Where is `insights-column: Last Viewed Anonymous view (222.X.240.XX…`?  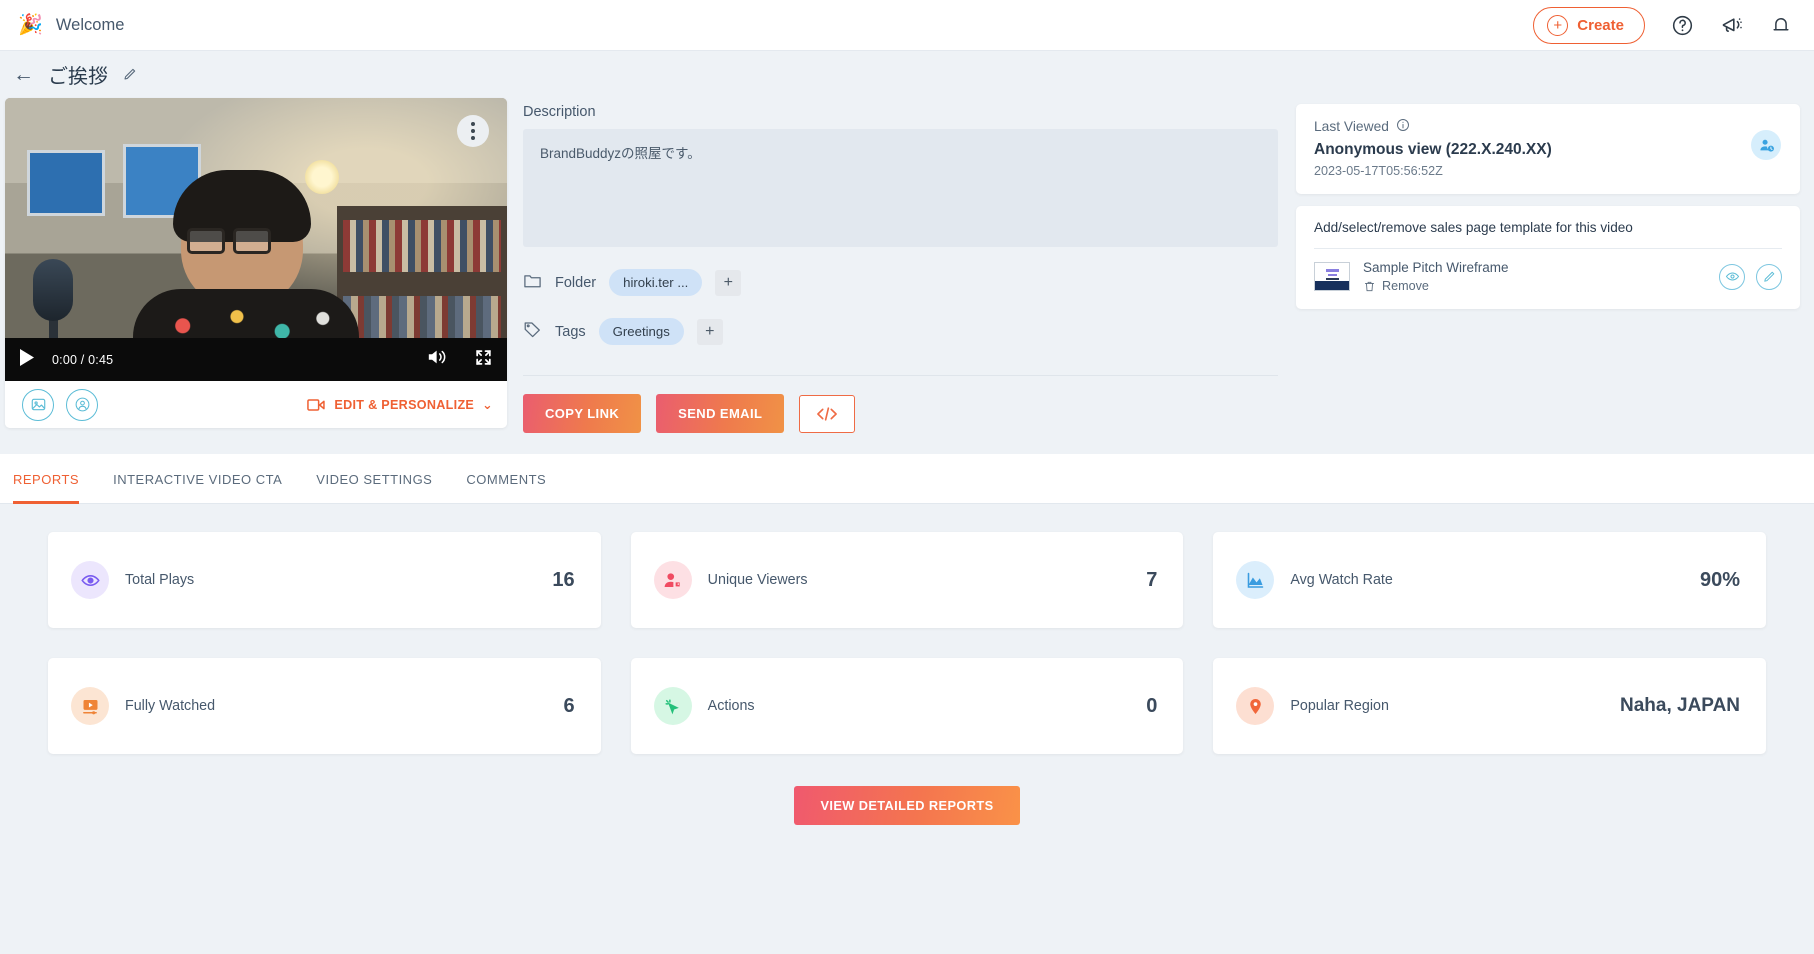
insights-column: Last Viewed Anonymous view (222.X.240.XX… is located at coordinates (1555, 265).